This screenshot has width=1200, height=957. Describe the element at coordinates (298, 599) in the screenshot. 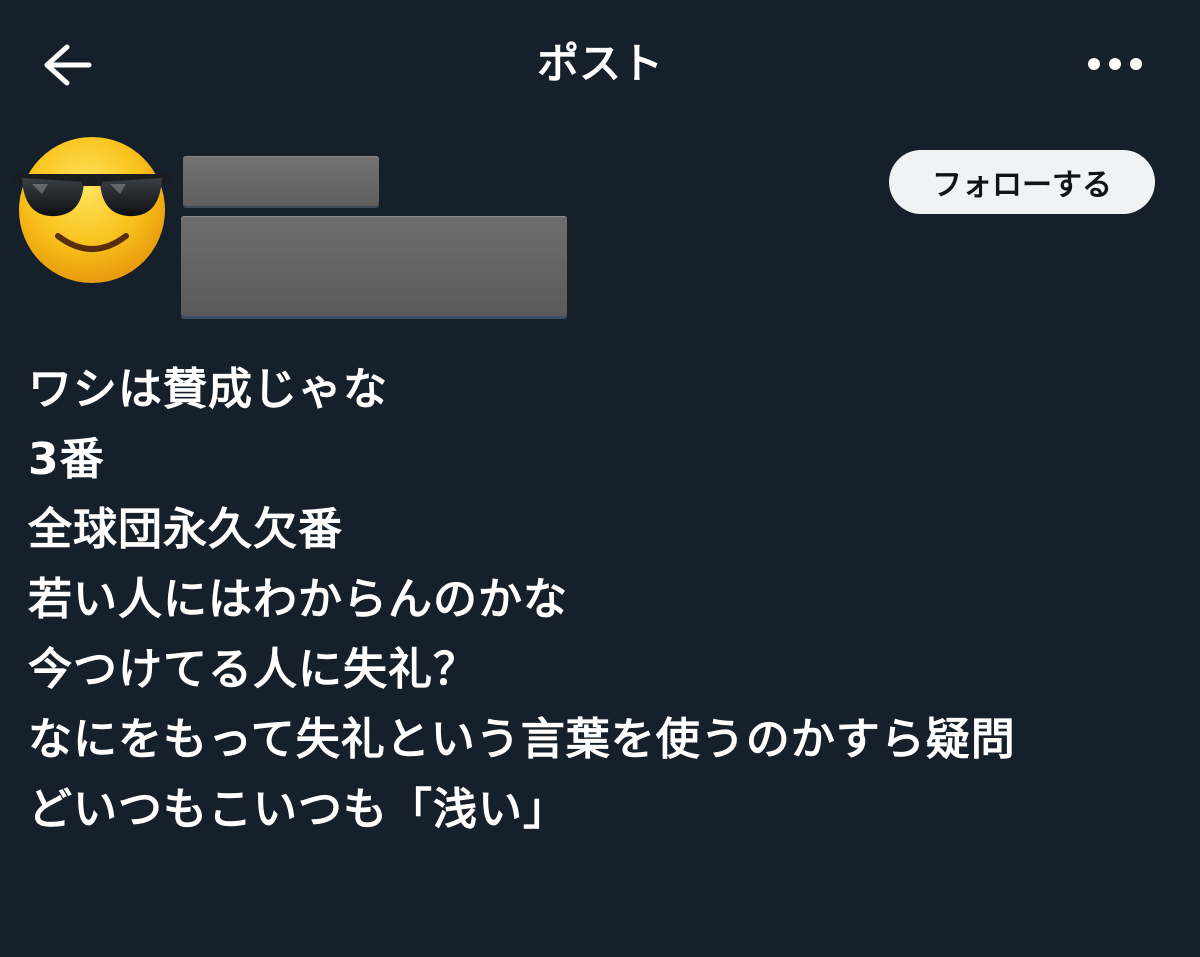

I see `post-line: 若い人にはわからんのかな` at that location.